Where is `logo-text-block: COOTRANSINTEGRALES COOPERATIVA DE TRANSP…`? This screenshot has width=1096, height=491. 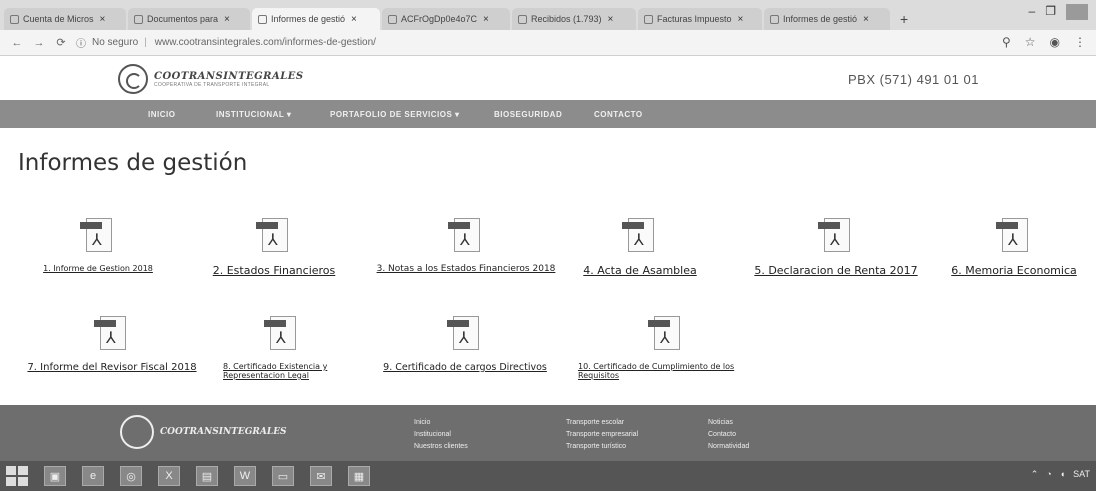 logo-text-block: COOTRANSINTEGRALES COOPERATIVA DE TRANSP… is located at coordinates (229, 79).